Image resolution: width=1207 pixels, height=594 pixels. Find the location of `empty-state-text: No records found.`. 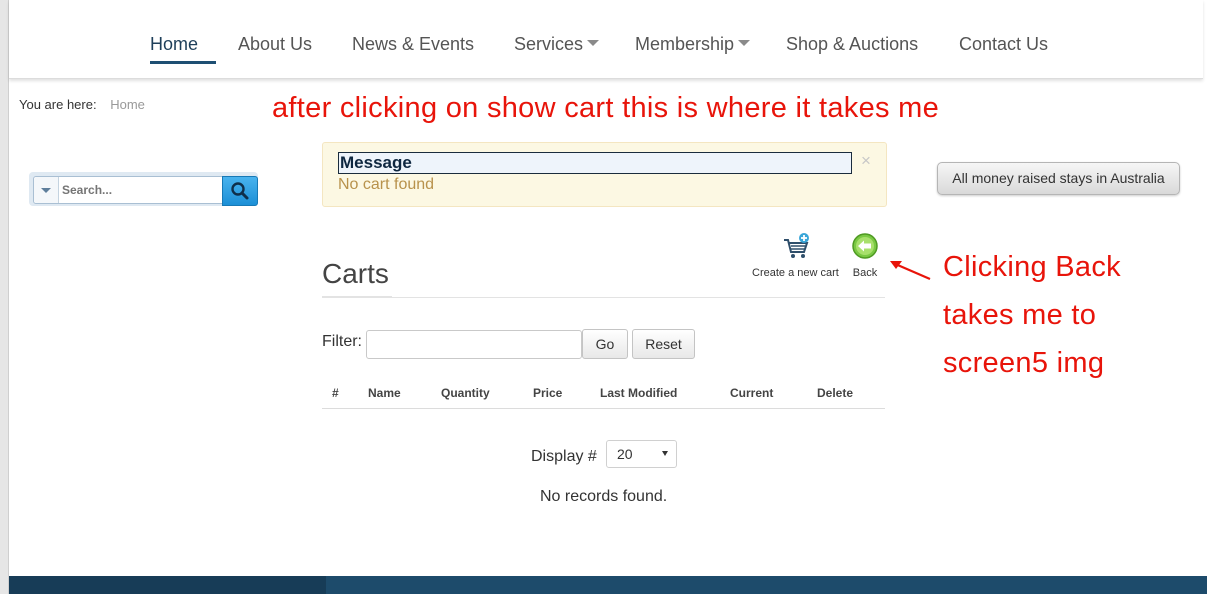

empty-state-text: No records found. is located at coordinates (604, 496).